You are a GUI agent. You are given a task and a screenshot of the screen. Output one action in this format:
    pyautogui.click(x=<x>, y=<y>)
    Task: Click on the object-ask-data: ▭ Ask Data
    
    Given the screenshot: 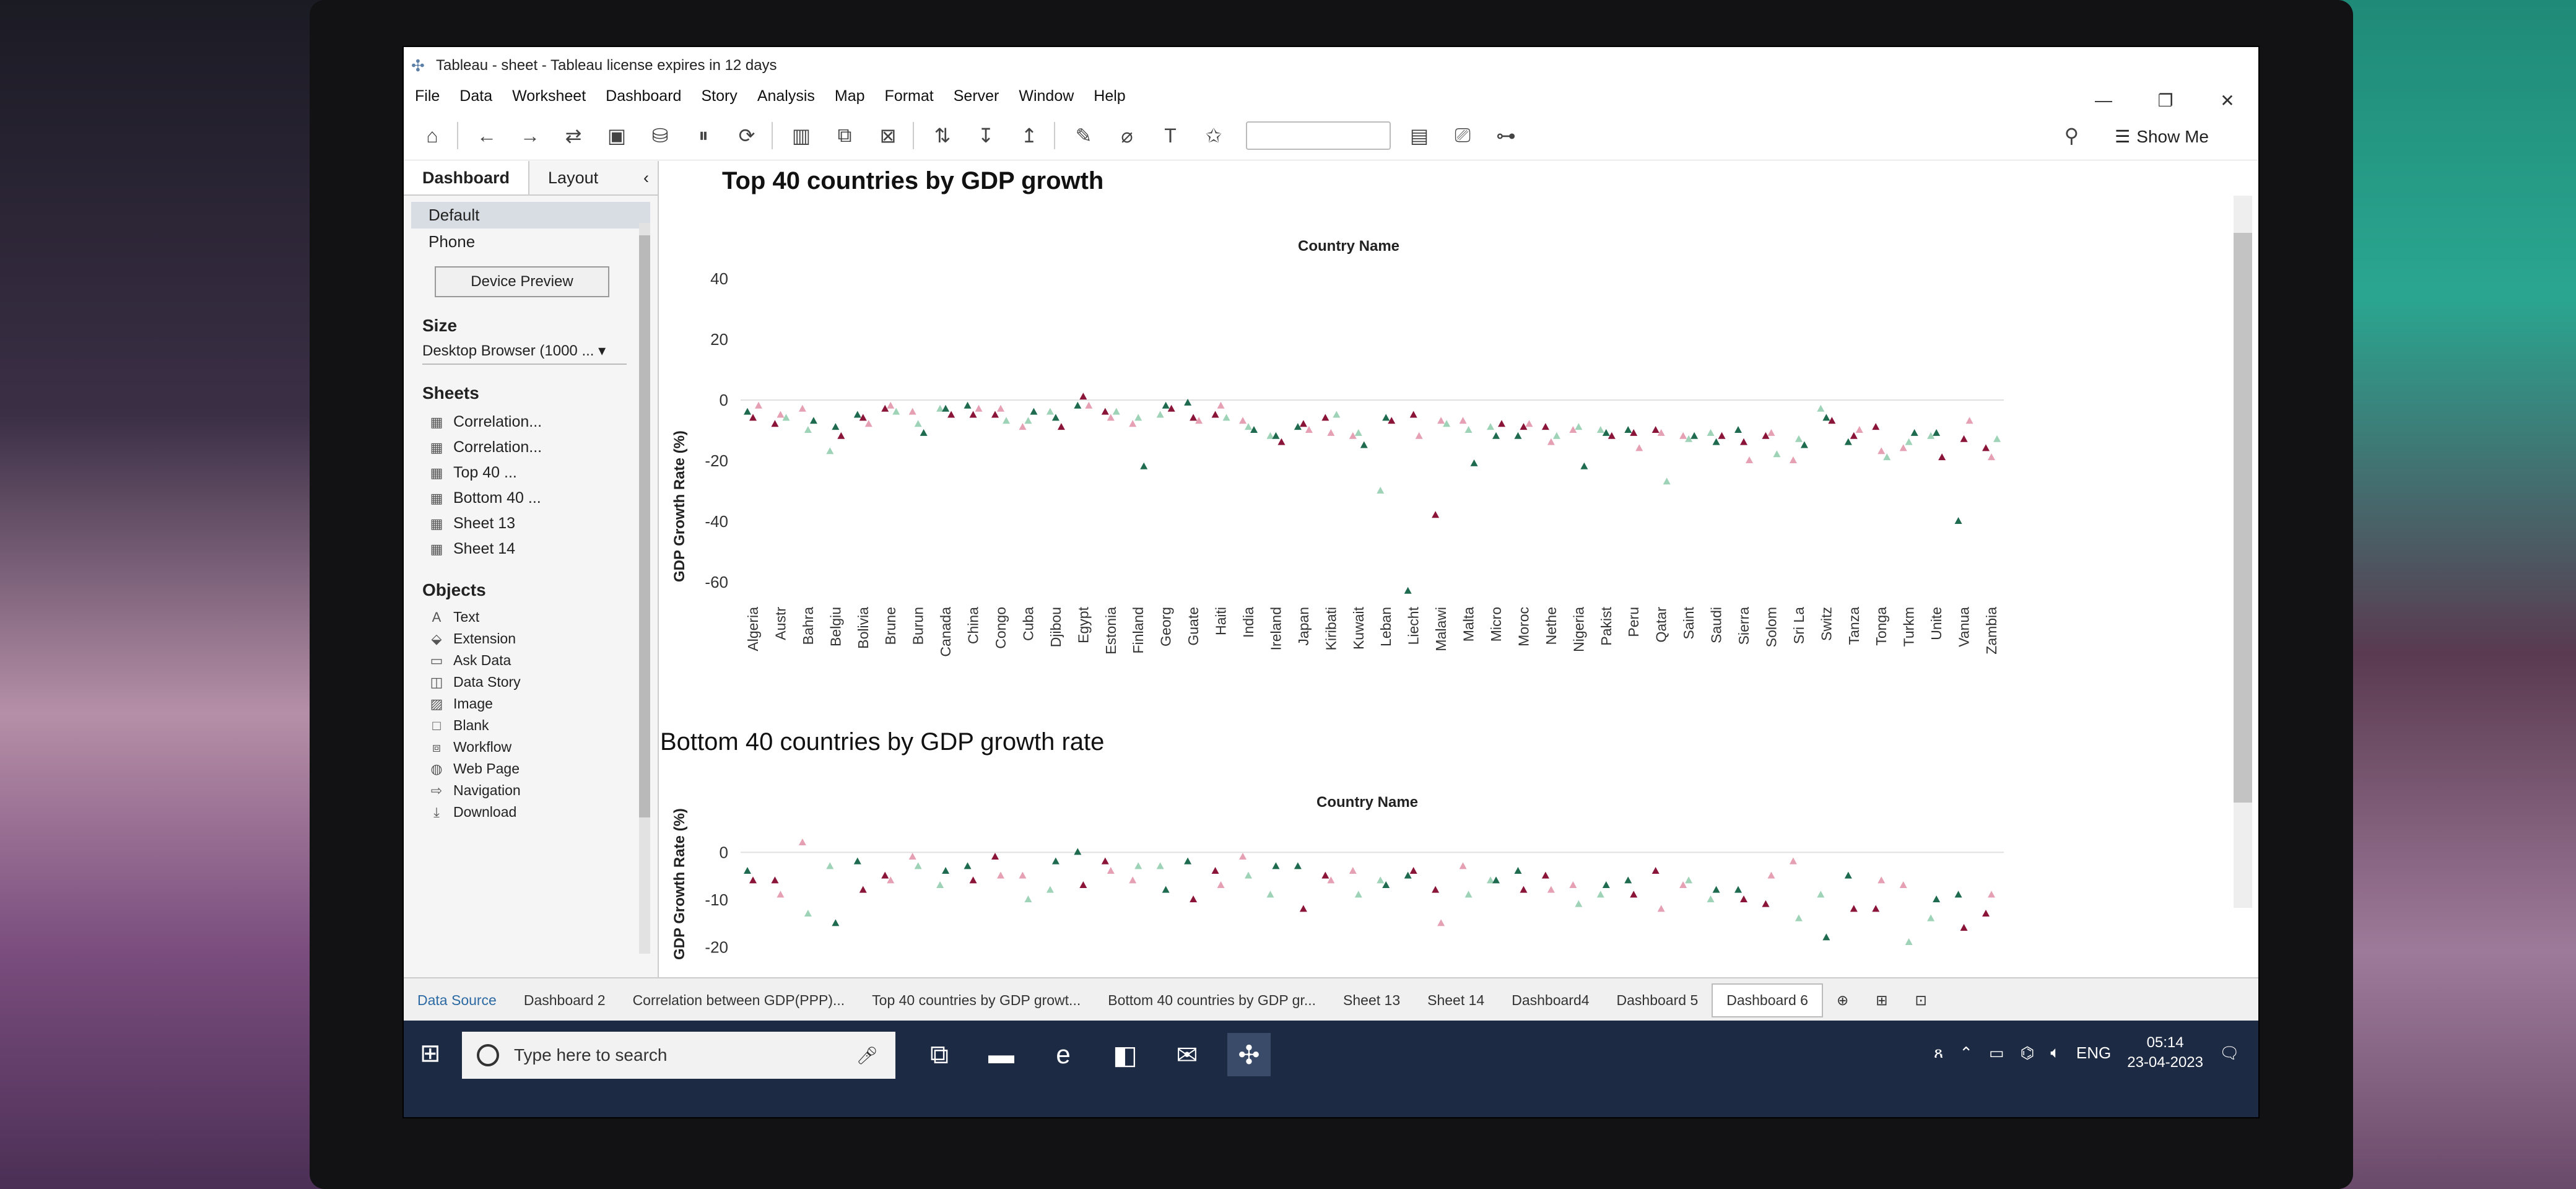 What is the action you would take?
    pyautogui.click(x=531, y=660)
    